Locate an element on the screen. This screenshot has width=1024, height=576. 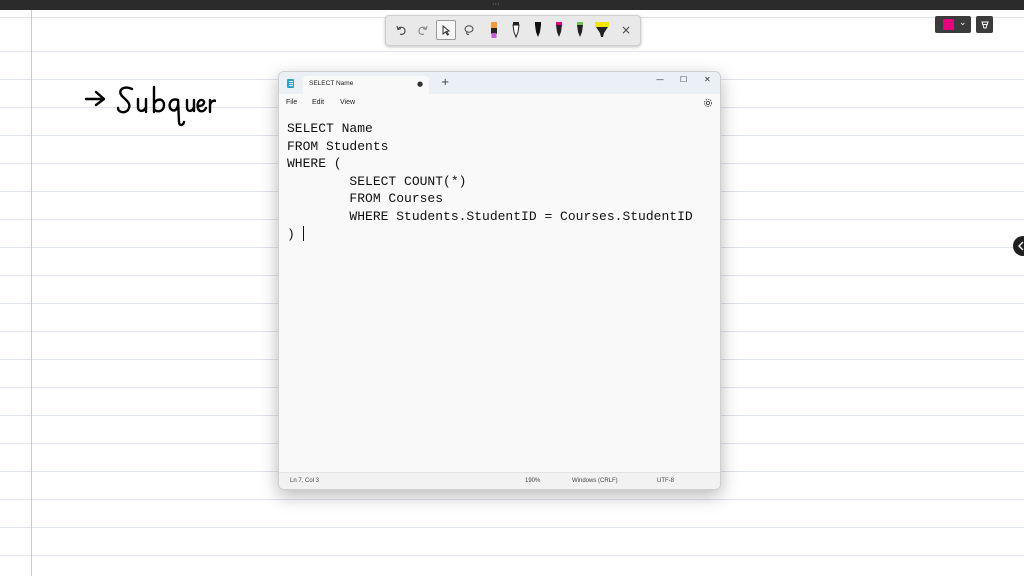
code-line: SELECT COUNT(*) is located at coordinates (377, 181).